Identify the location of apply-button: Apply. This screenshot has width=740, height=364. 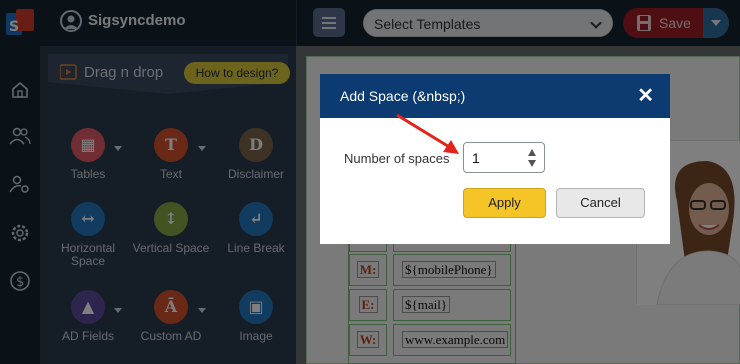
(504, 203).